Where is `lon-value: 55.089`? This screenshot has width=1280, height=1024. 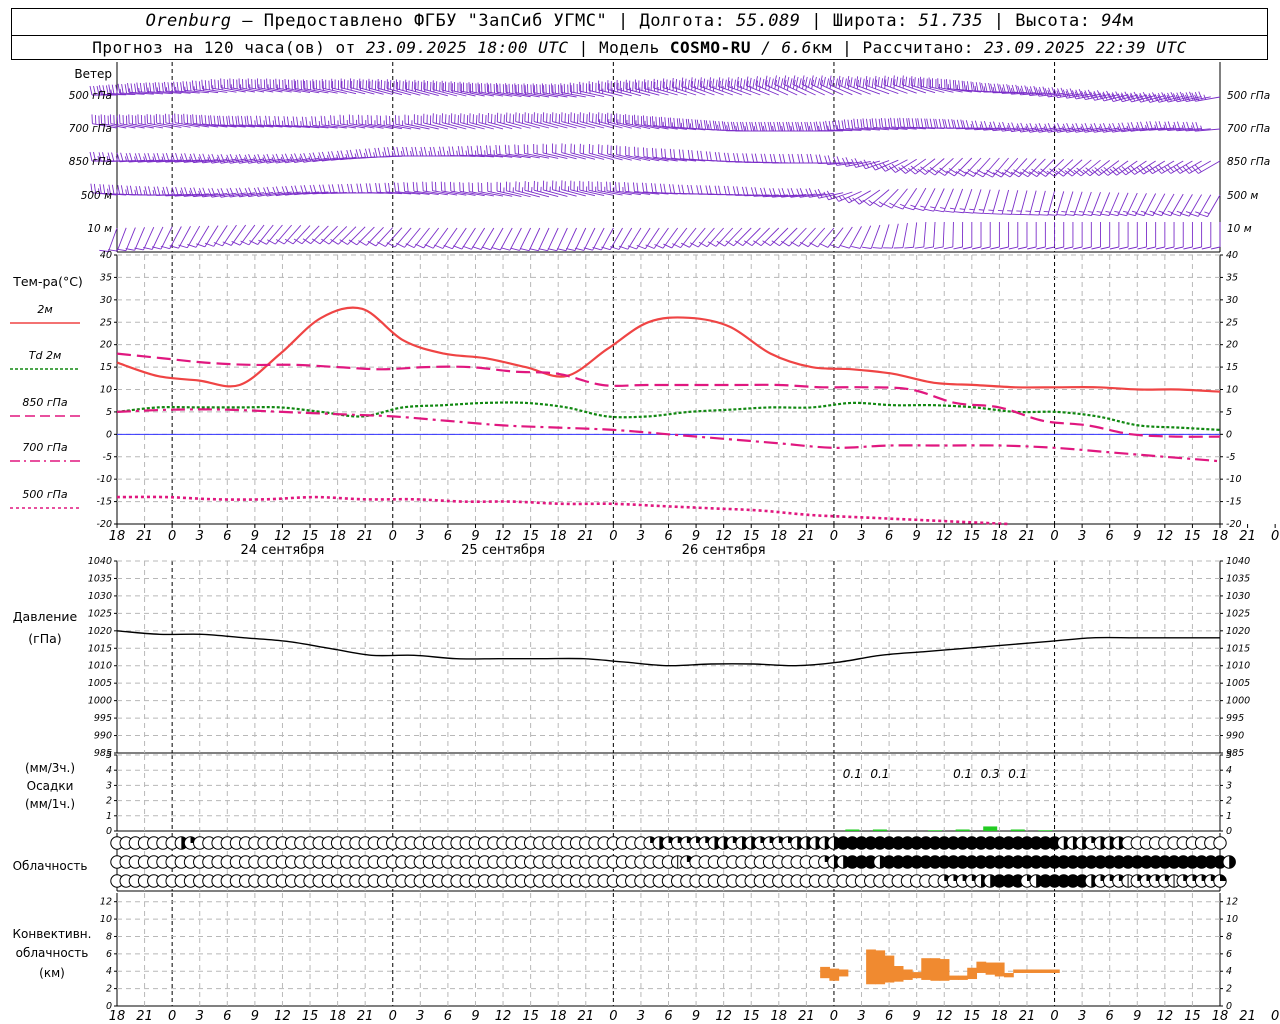 lon-value: 55.089 is located at coordinates (768, 21).